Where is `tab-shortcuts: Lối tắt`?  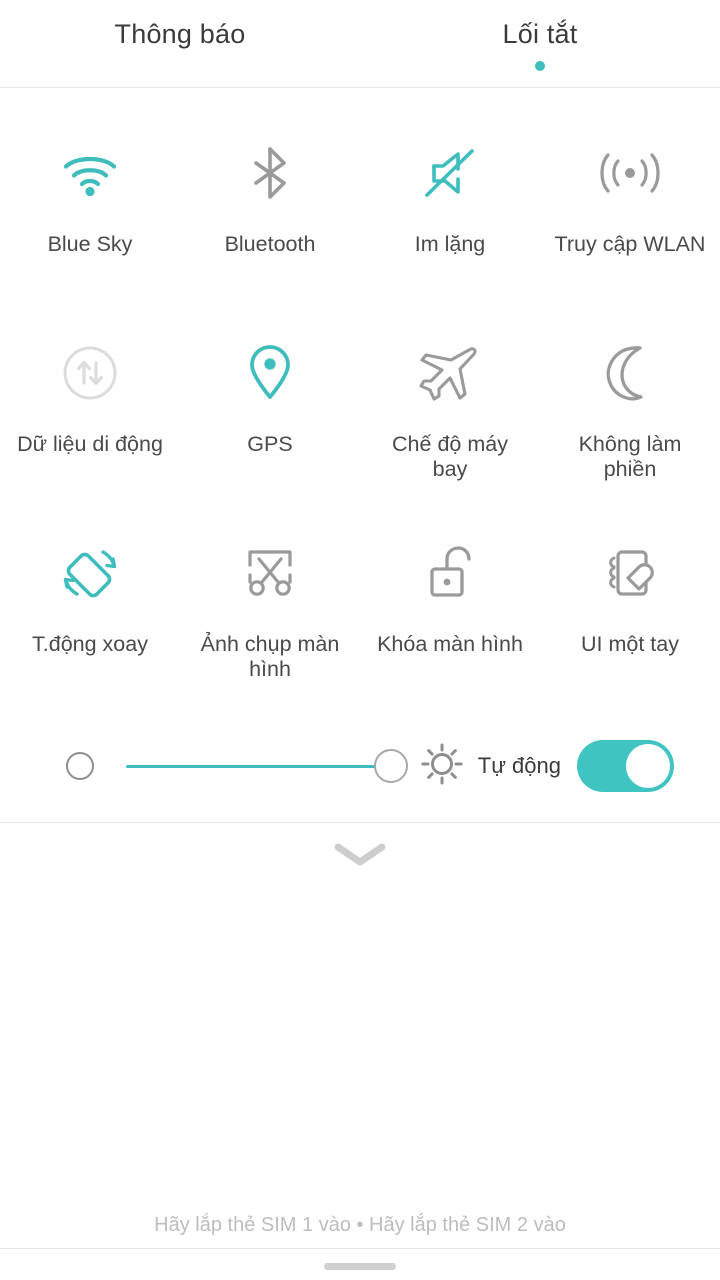
tab-shortcuts: Lối tắt is located at coordinates (540, 43).